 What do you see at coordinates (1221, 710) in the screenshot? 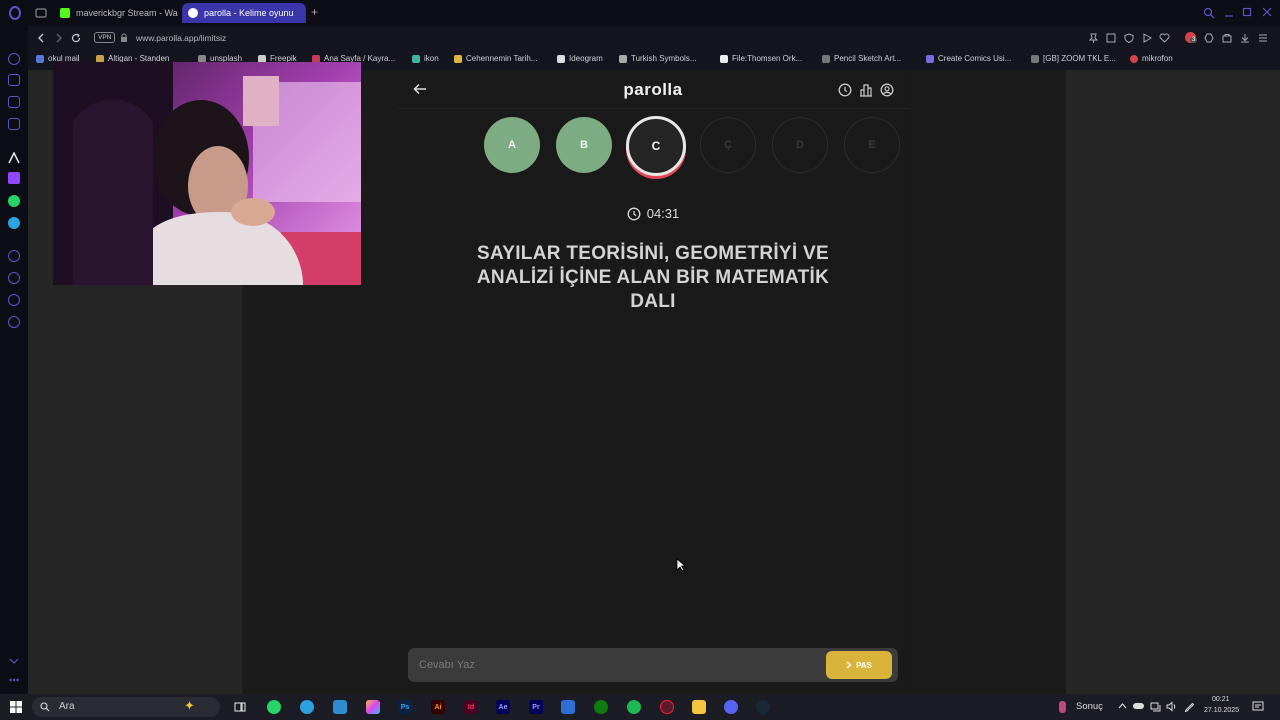
I see `clock-date: 27.10.2025` at bounding box center [1221, 710].